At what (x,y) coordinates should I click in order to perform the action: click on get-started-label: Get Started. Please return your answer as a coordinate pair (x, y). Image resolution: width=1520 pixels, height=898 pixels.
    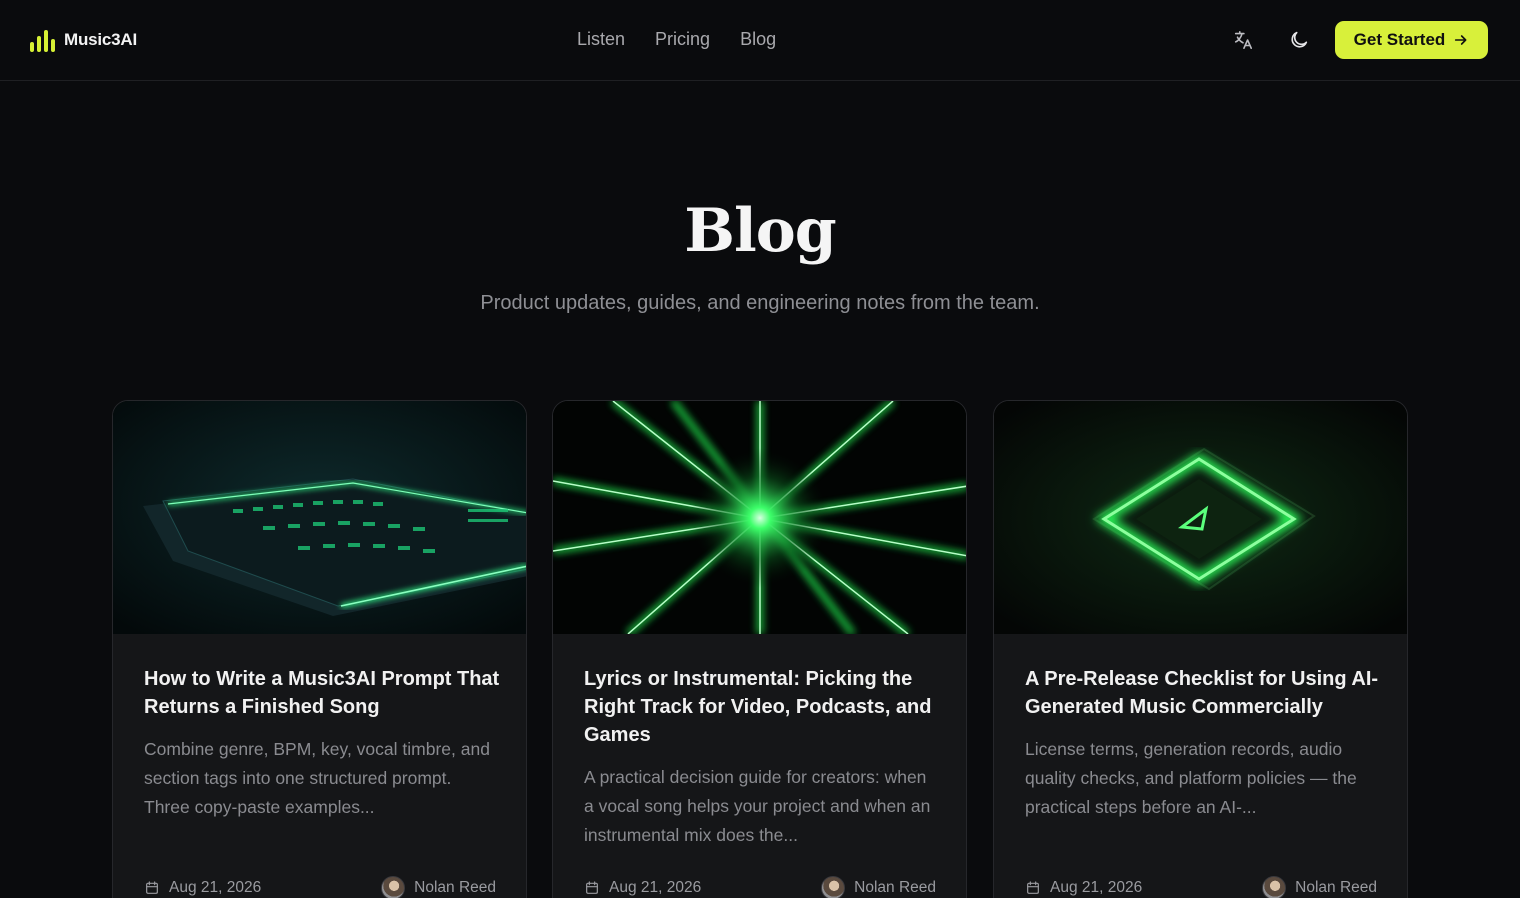
    Looking at the image, I should click on (1399, 39).